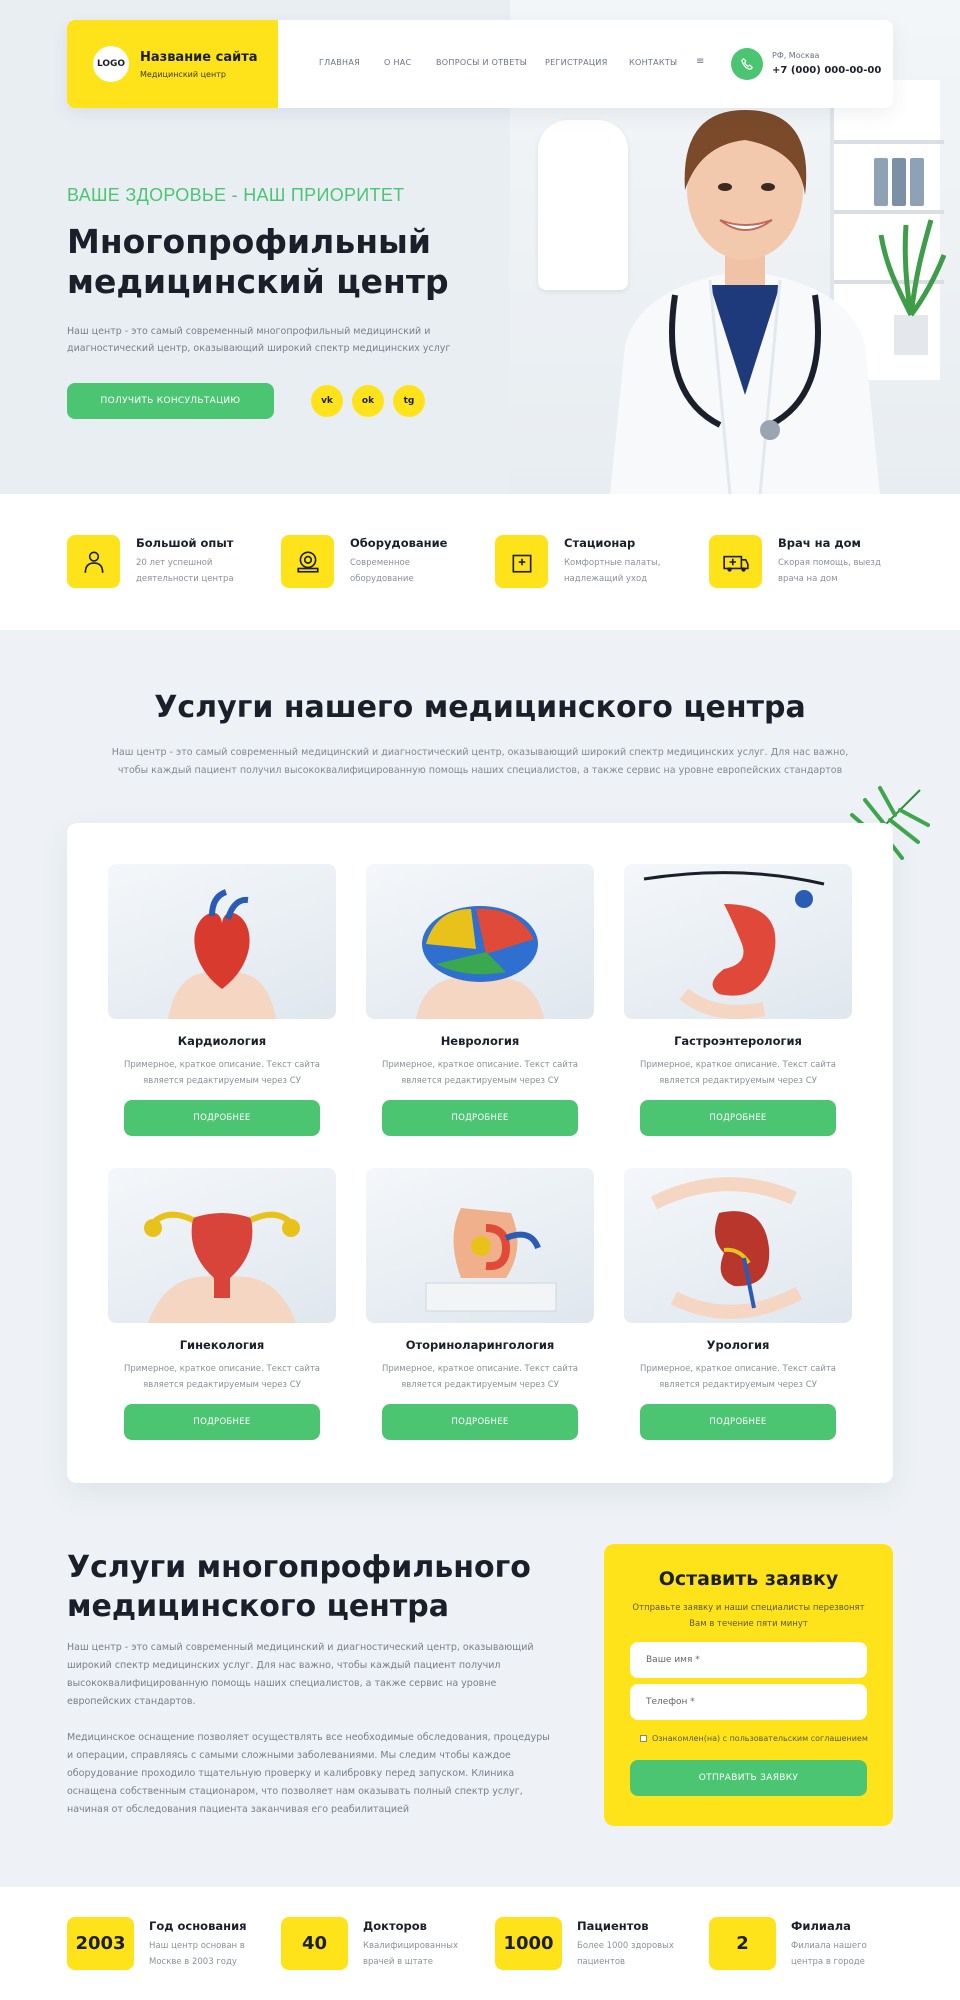 This screenshot has height=2000, width=960. Describe the element at coordinates (742, 1943) in the screenshot. I see `stat-value: 2` at that location.